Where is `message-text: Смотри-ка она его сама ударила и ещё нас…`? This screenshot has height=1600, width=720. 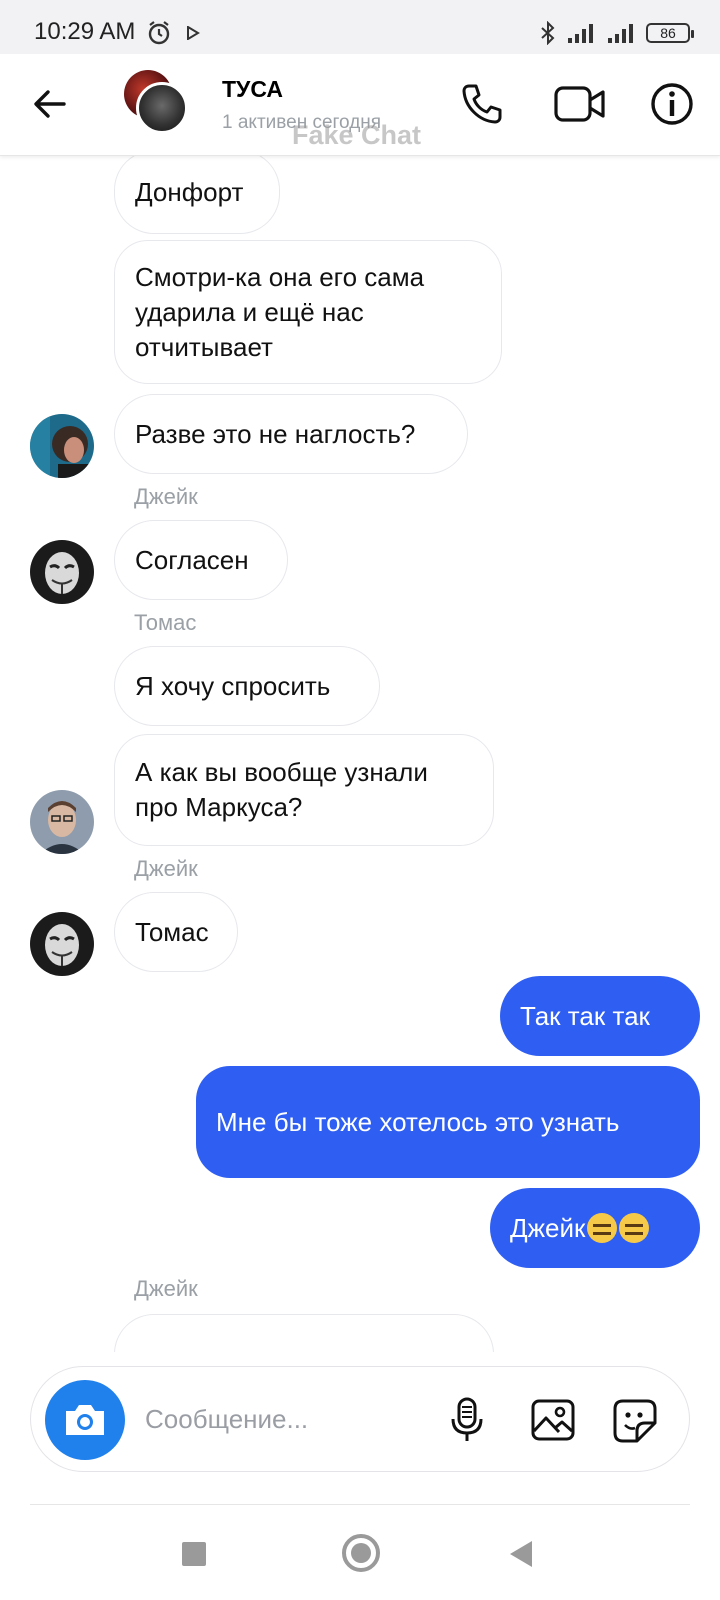 message-text: Смотри-ка она его сама ударила и ещё нас… is located at coordinates (280, 311).